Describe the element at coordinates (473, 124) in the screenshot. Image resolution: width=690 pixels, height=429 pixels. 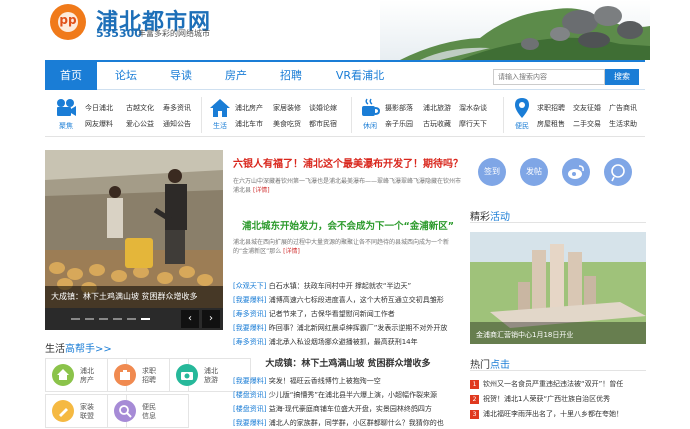
I see `service-link: 摩行天下` at that location.